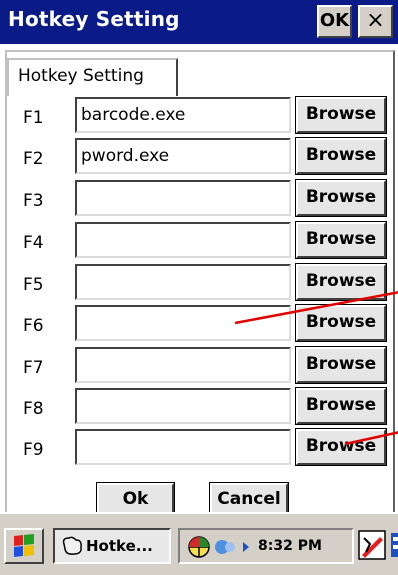  I want to click on hotkey-label: F2, so click(33, 159).